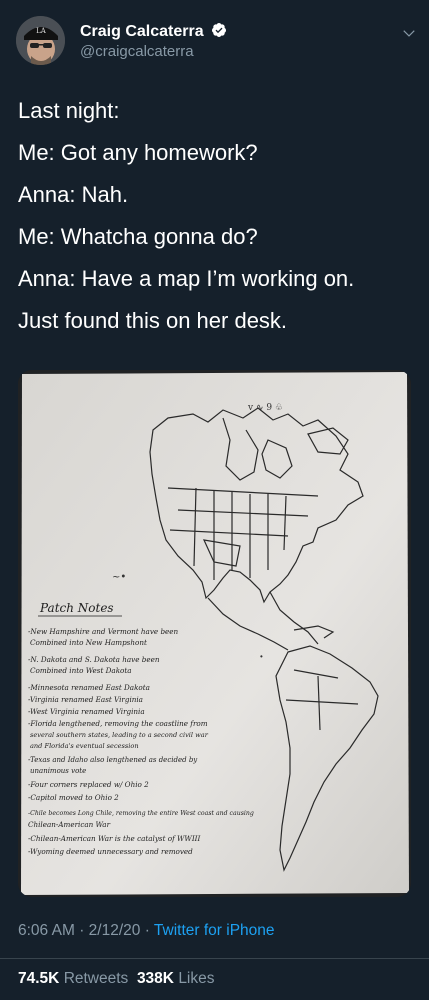 This screenshot has height=1000, width=429. What do you see at coordinates (94, 659) in the screenshot?
I see `patch-note-line: -N. Dakota and S. Dakota have been` at bounding box center [94, 659].